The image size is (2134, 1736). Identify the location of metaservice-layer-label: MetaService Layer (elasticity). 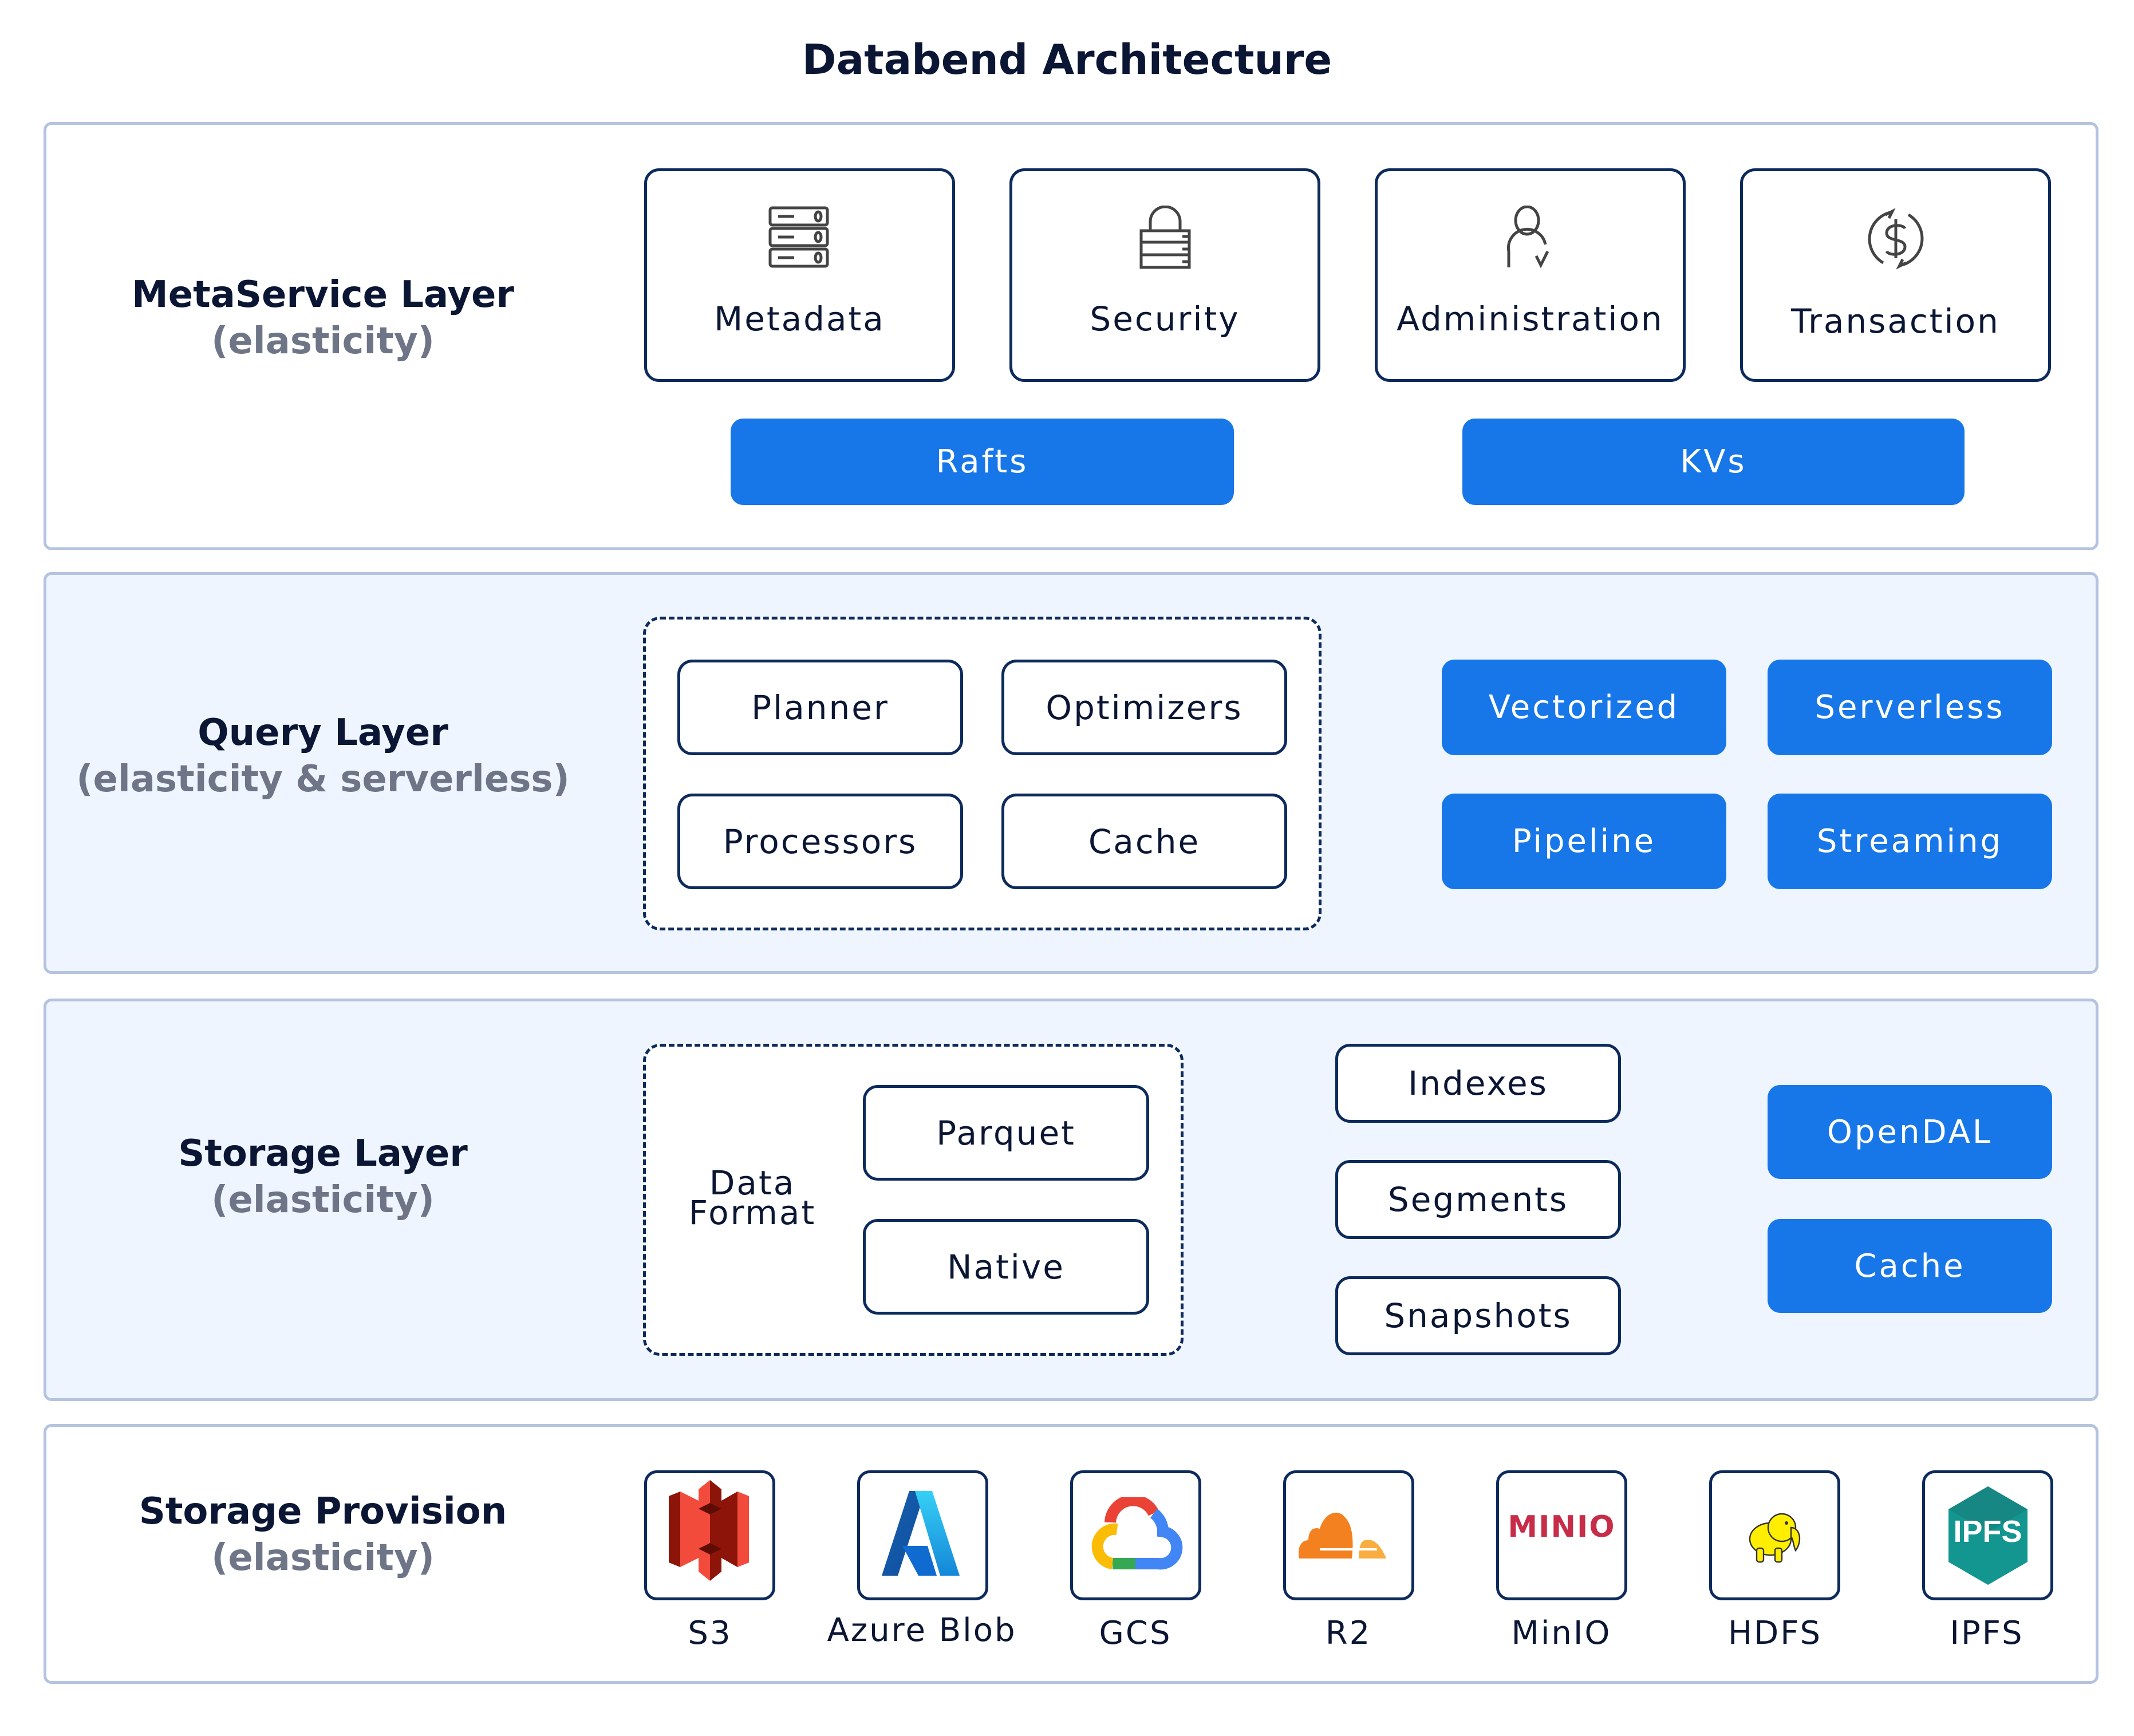
(323, 318).